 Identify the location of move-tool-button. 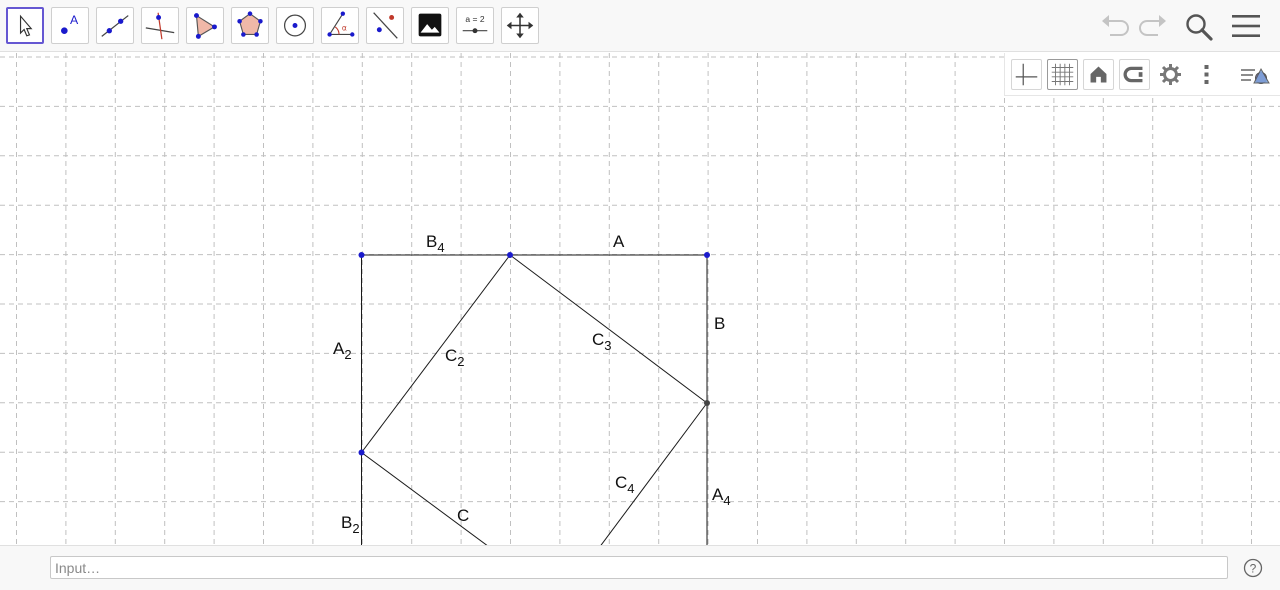
(25, 25).